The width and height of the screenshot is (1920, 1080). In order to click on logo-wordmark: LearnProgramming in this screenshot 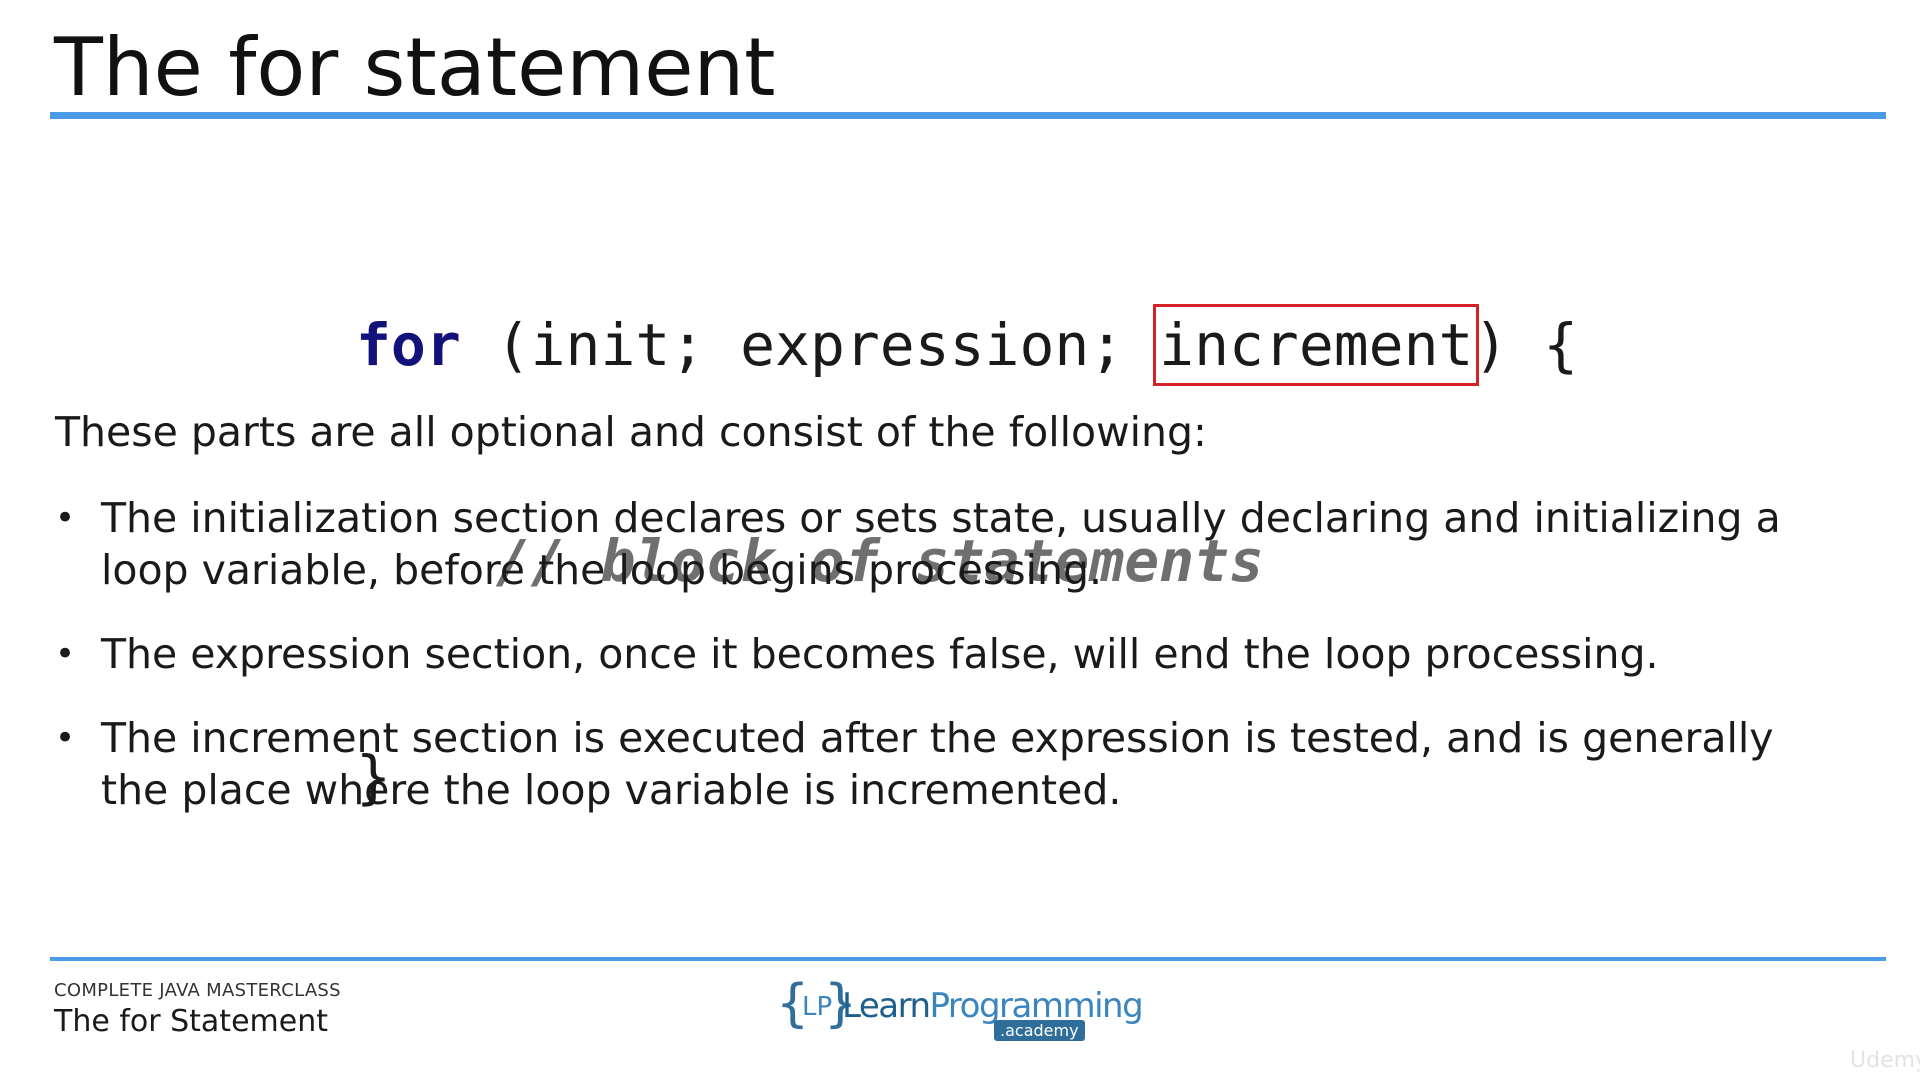, I will do `click(993, 1006)`.